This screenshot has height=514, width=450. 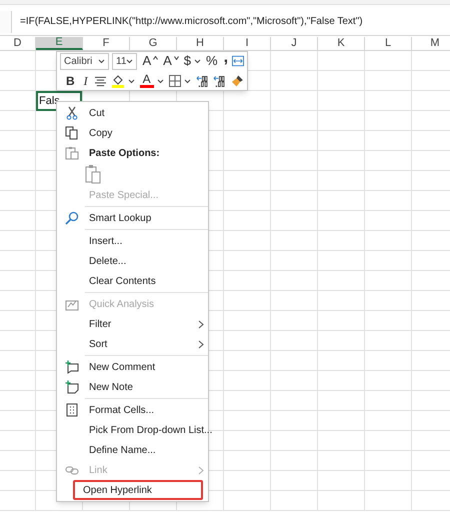 I want to click on menu-item: Open Hyperlink, so click(x=138, y=490).